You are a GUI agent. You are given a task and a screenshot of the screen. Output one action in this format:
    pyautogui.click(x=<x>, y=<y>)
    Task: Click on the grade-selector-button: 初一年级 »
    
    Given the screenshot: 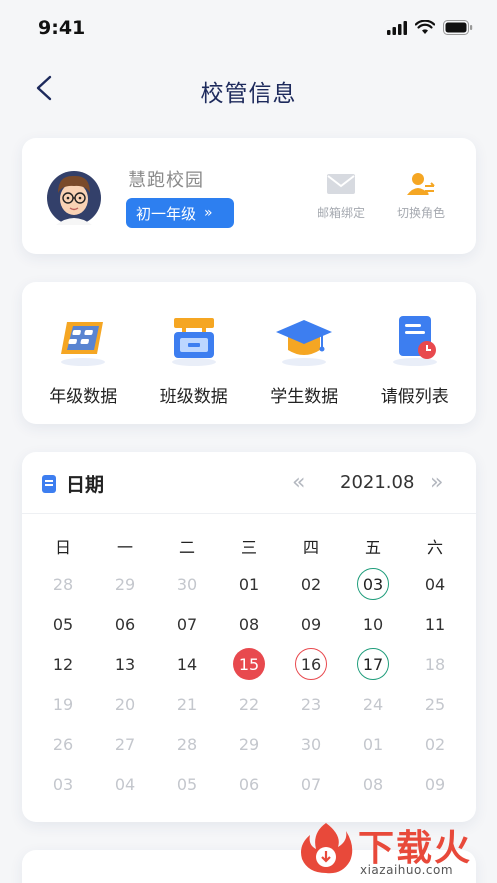 What is the action you would take?
    pyautogui.click(x=180, y=213)
    